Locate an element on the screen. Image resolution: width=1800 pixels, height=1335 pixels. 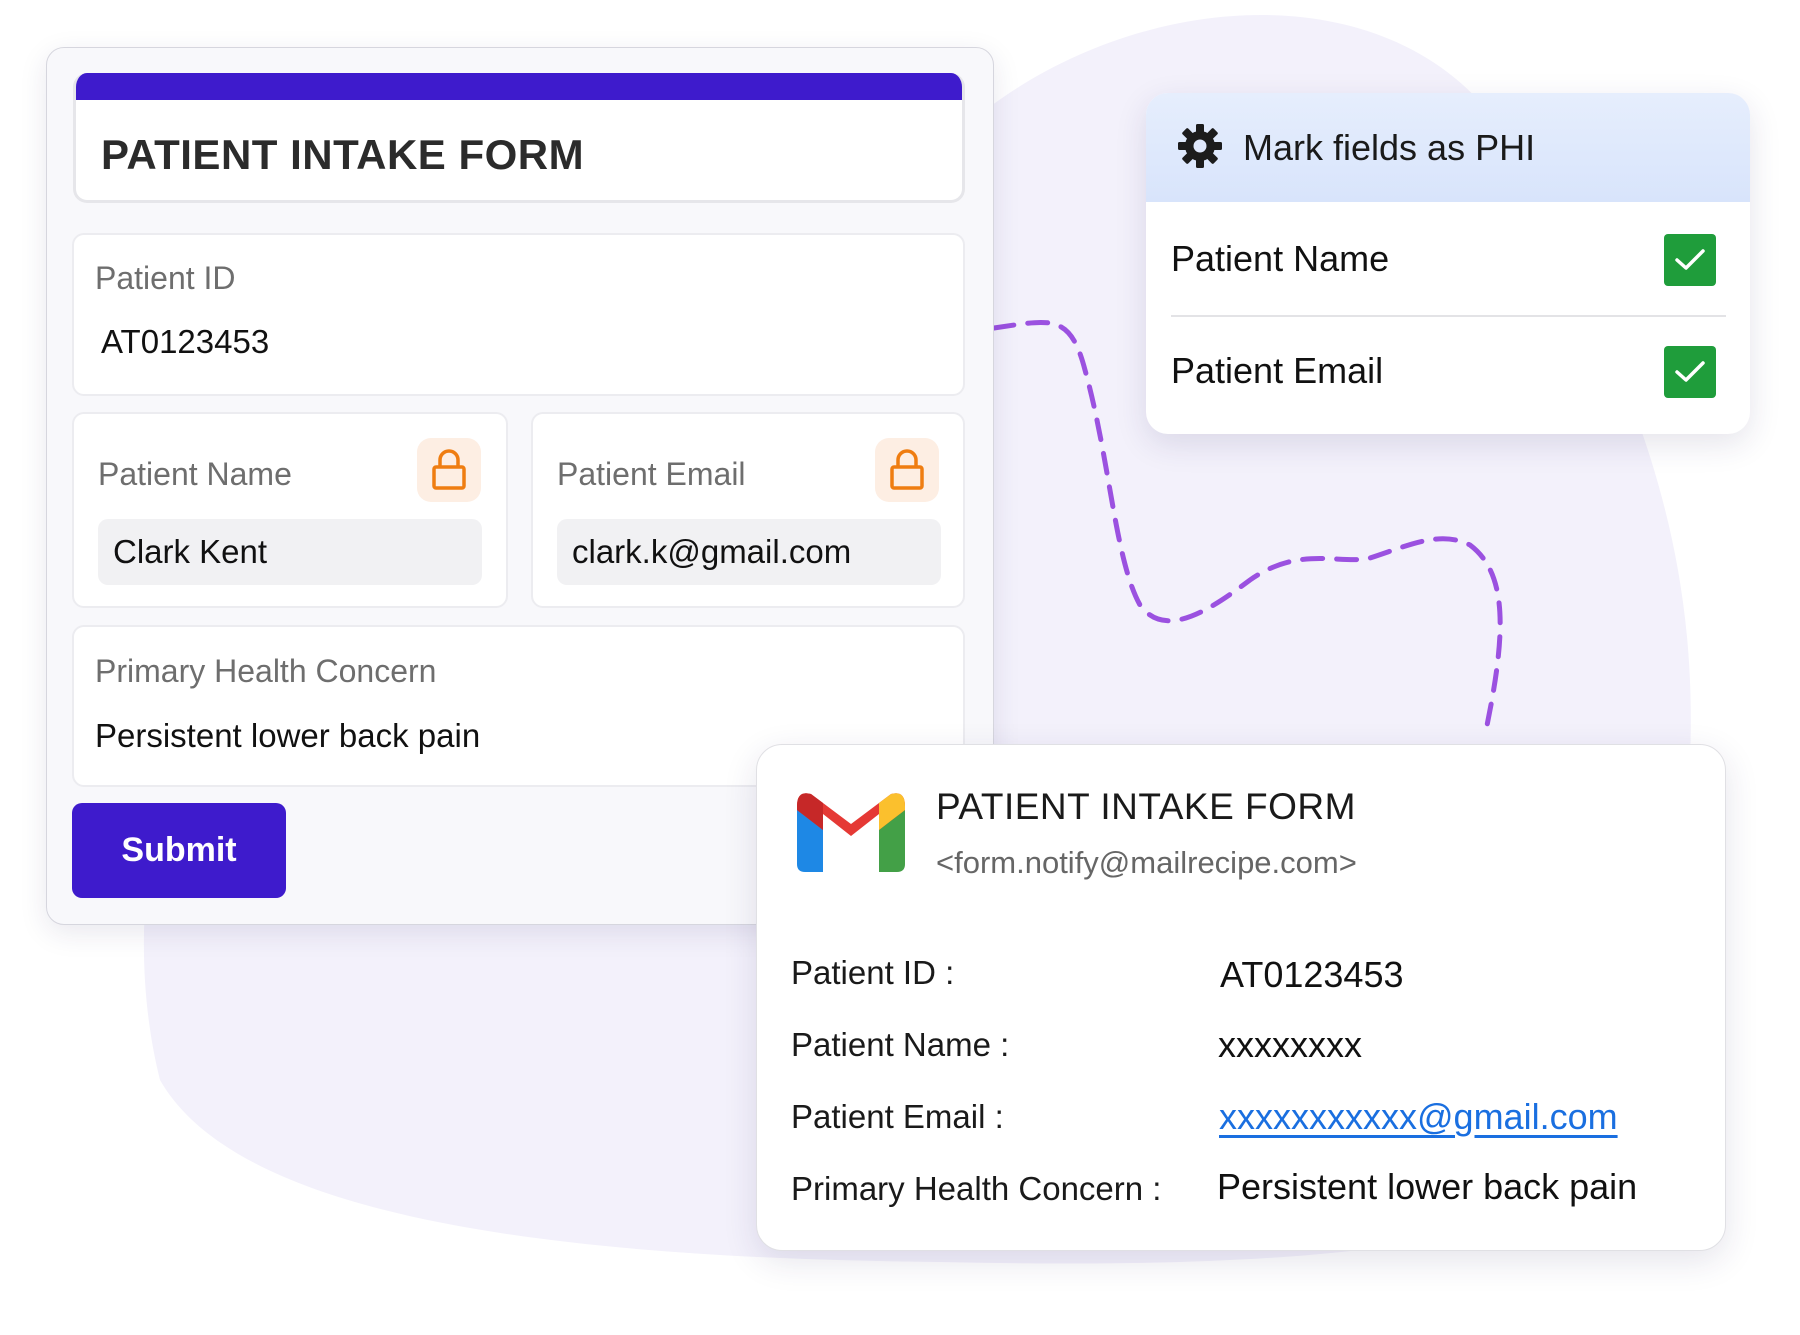
phi-item-label: Patient Email is located at coordinates (1277, 370).